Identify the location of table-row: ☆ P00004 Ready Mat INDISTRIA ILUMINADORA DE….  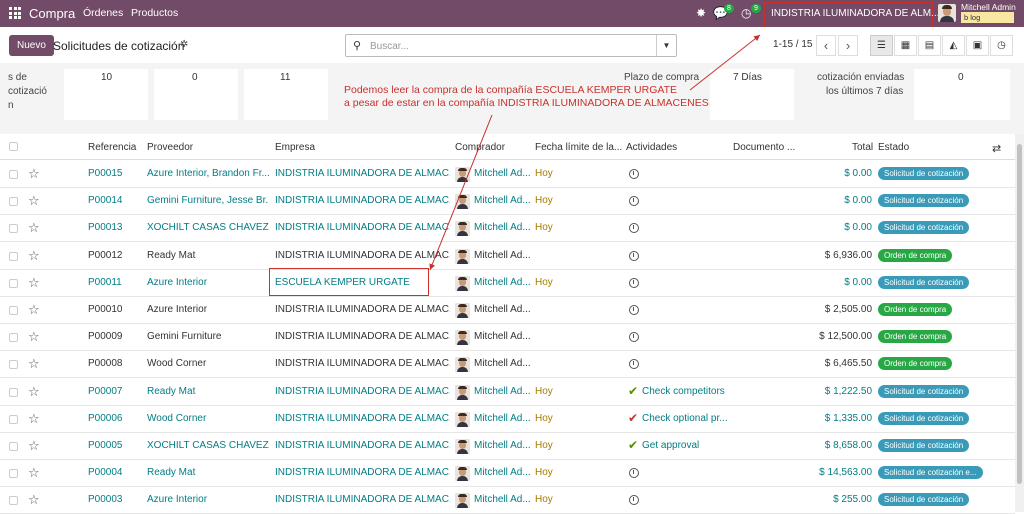
(507, 474).